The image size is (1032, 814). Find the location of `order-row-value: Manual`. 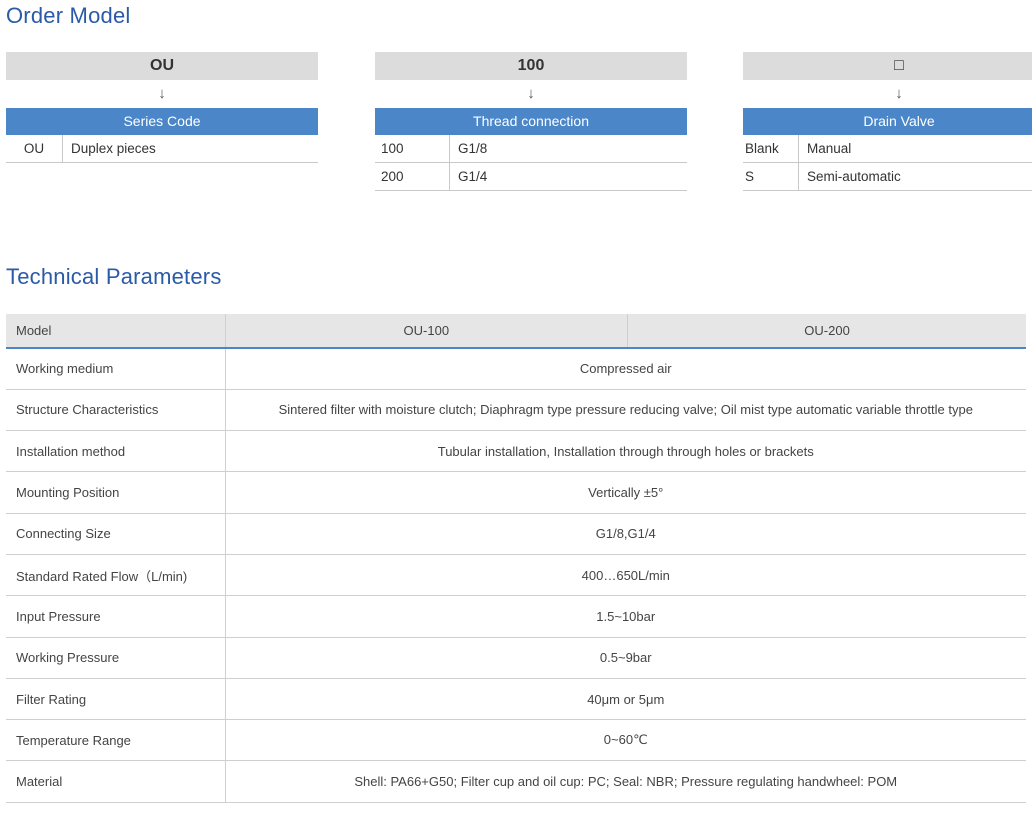

order-row-value: Manual is located at coordinates (829, 148).